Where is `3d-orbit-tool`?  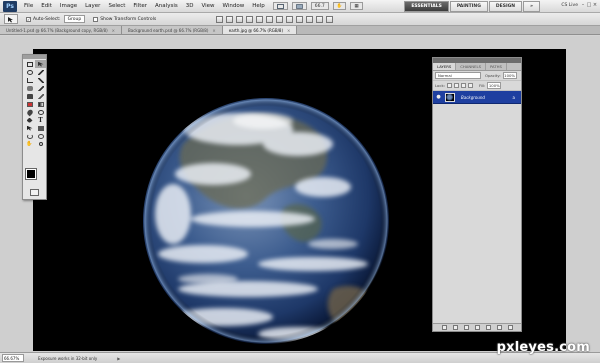 3d-orbit-tool is located at coordinates (40, 136).